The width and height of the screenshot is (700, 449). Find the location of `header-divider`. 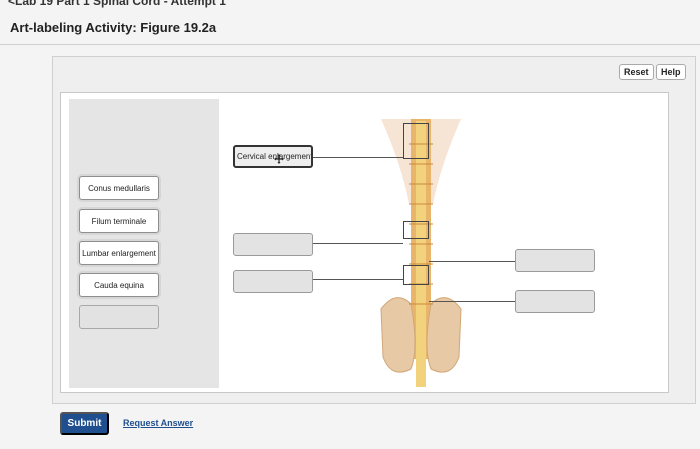

header-divider is located at coordinates (350, 44).